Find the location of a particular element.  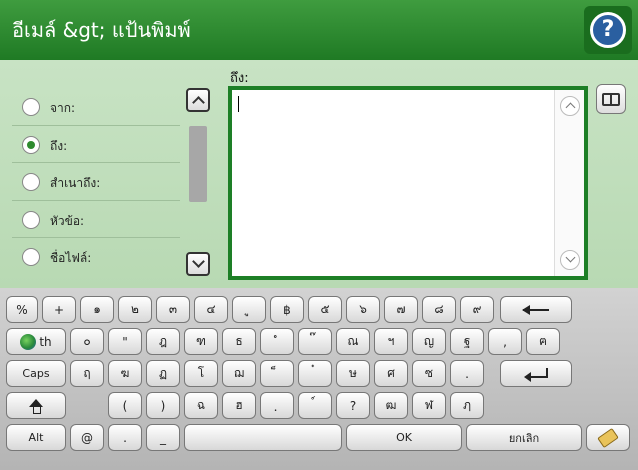

help-icon: ? is located at coordinates (608, 30).